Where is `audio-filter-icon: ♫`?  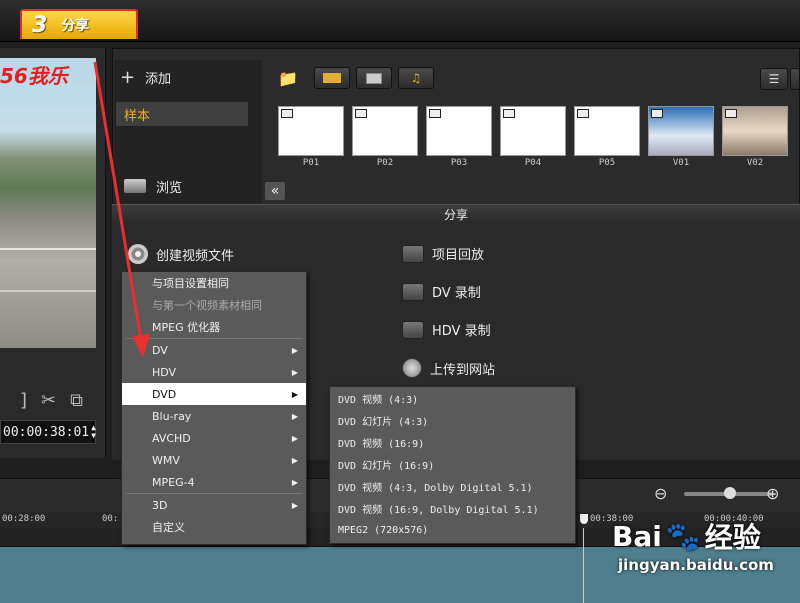
audio-filter-icon: ♫ is located at coordinates (416, 78).